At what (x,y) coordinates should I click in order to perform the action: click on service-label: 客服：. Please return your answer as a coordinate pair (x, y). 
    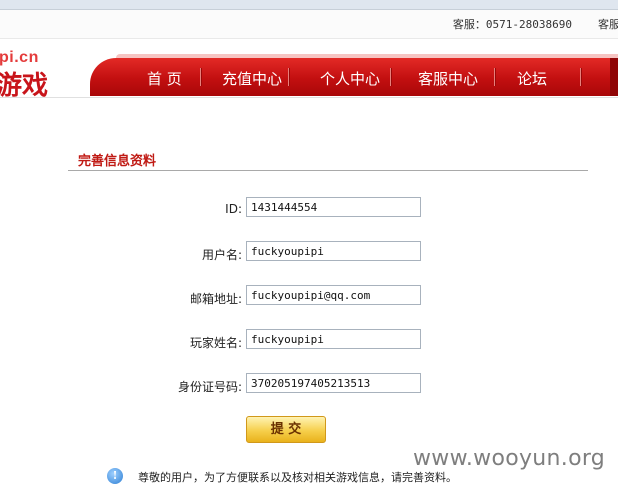
    Looking at the image, I should click on (469, 24).